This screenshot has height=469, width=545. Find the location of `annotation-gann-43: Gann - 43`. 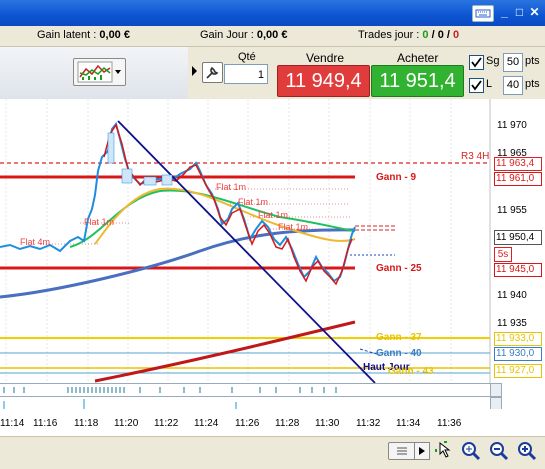

annotation-gann-43: Gann - 43 is located at coordinates (411, 371).